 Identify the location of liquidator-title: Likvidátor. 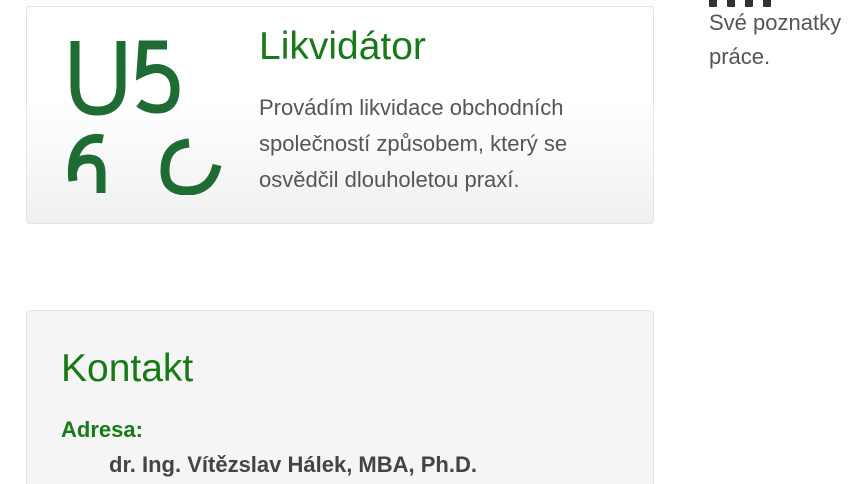
(342, 46).